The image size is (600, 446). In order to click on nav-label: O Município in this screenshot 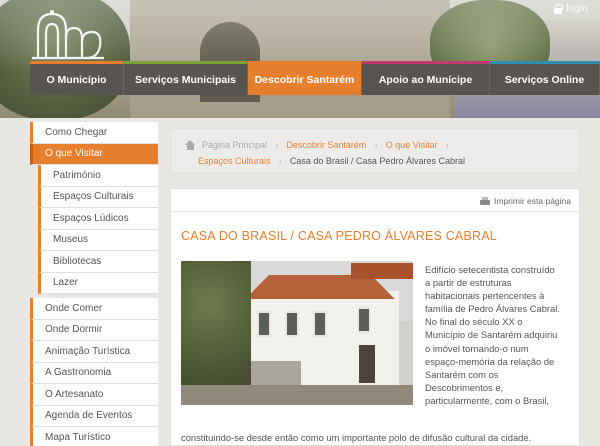, I will do `click(76, 79)`.